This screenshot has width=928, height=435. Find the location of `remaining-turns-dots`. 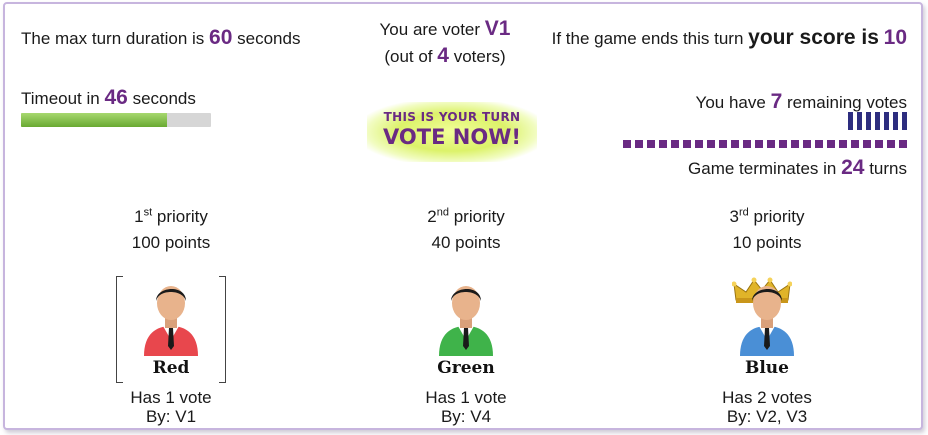

remaining-turns-dots is located at coordinates (765, 144).